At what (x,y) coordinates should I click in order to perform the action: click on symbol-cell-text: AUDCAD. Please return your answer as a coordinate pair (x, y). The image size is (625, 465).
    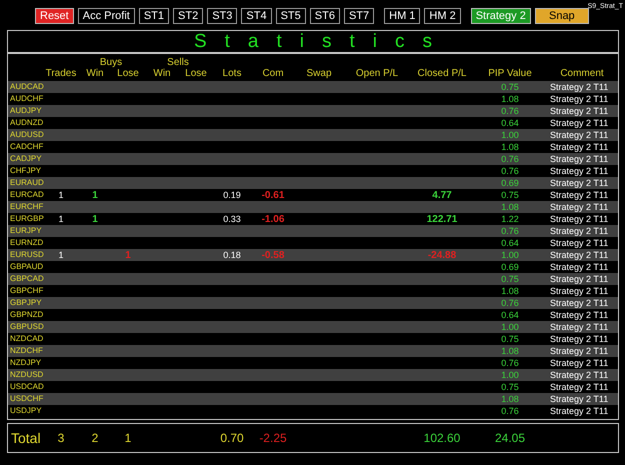
    Looking at the image, I should click on (26, 87).